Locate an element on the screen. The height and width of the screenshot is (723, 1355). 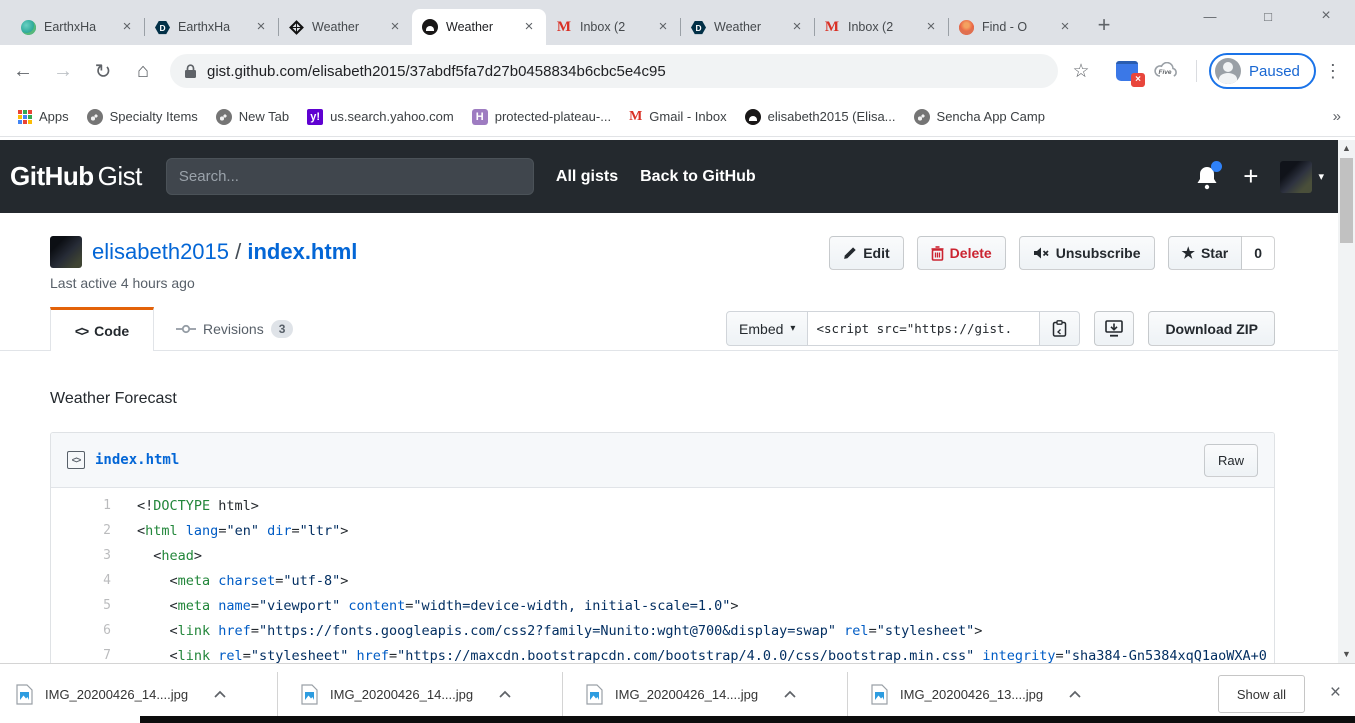
tab-code: <> Code is located at coordinates (102, 329).